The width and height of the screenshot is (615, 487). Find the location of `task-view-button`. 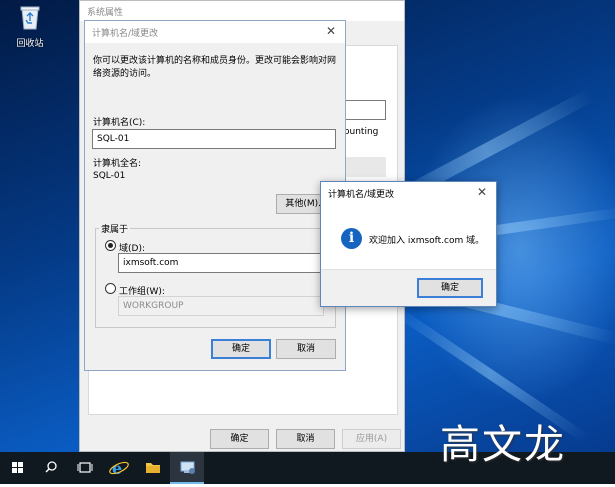

task-view-button is located at coordinates (85, 468).